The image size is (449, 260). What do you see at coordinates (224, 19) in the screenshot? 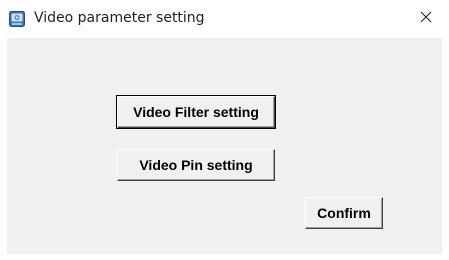
I see `title-bar: Video parameter setting` at bounding box center [224, 19].